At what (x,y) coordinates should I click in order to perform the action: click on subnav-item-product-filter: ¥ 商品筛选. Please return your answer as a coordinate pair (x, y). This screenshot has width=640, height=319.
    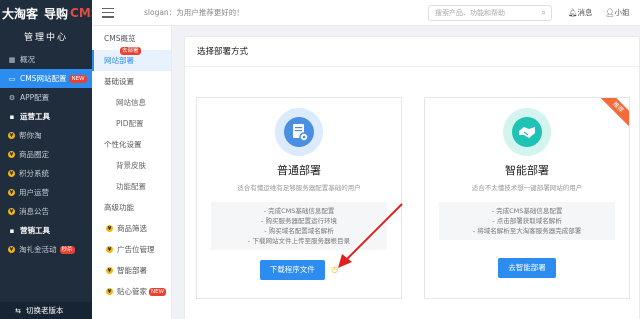
    Looking at the image, I should click on (131, 228).